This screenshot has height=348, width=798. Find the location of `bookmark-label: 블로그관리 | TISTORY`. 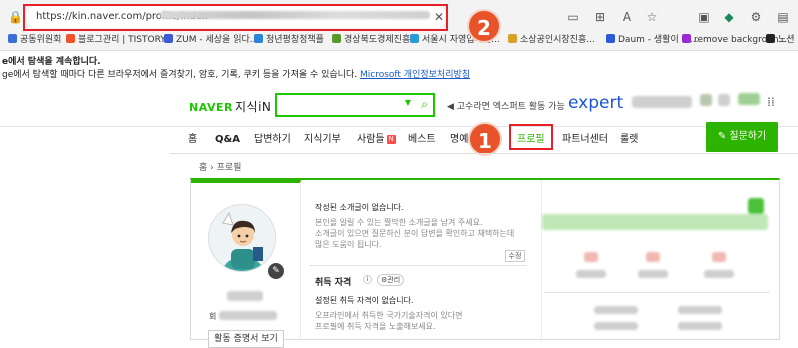

bookmark-label: 블로그관리 | TISTORY is located at coordinates (122, 40).